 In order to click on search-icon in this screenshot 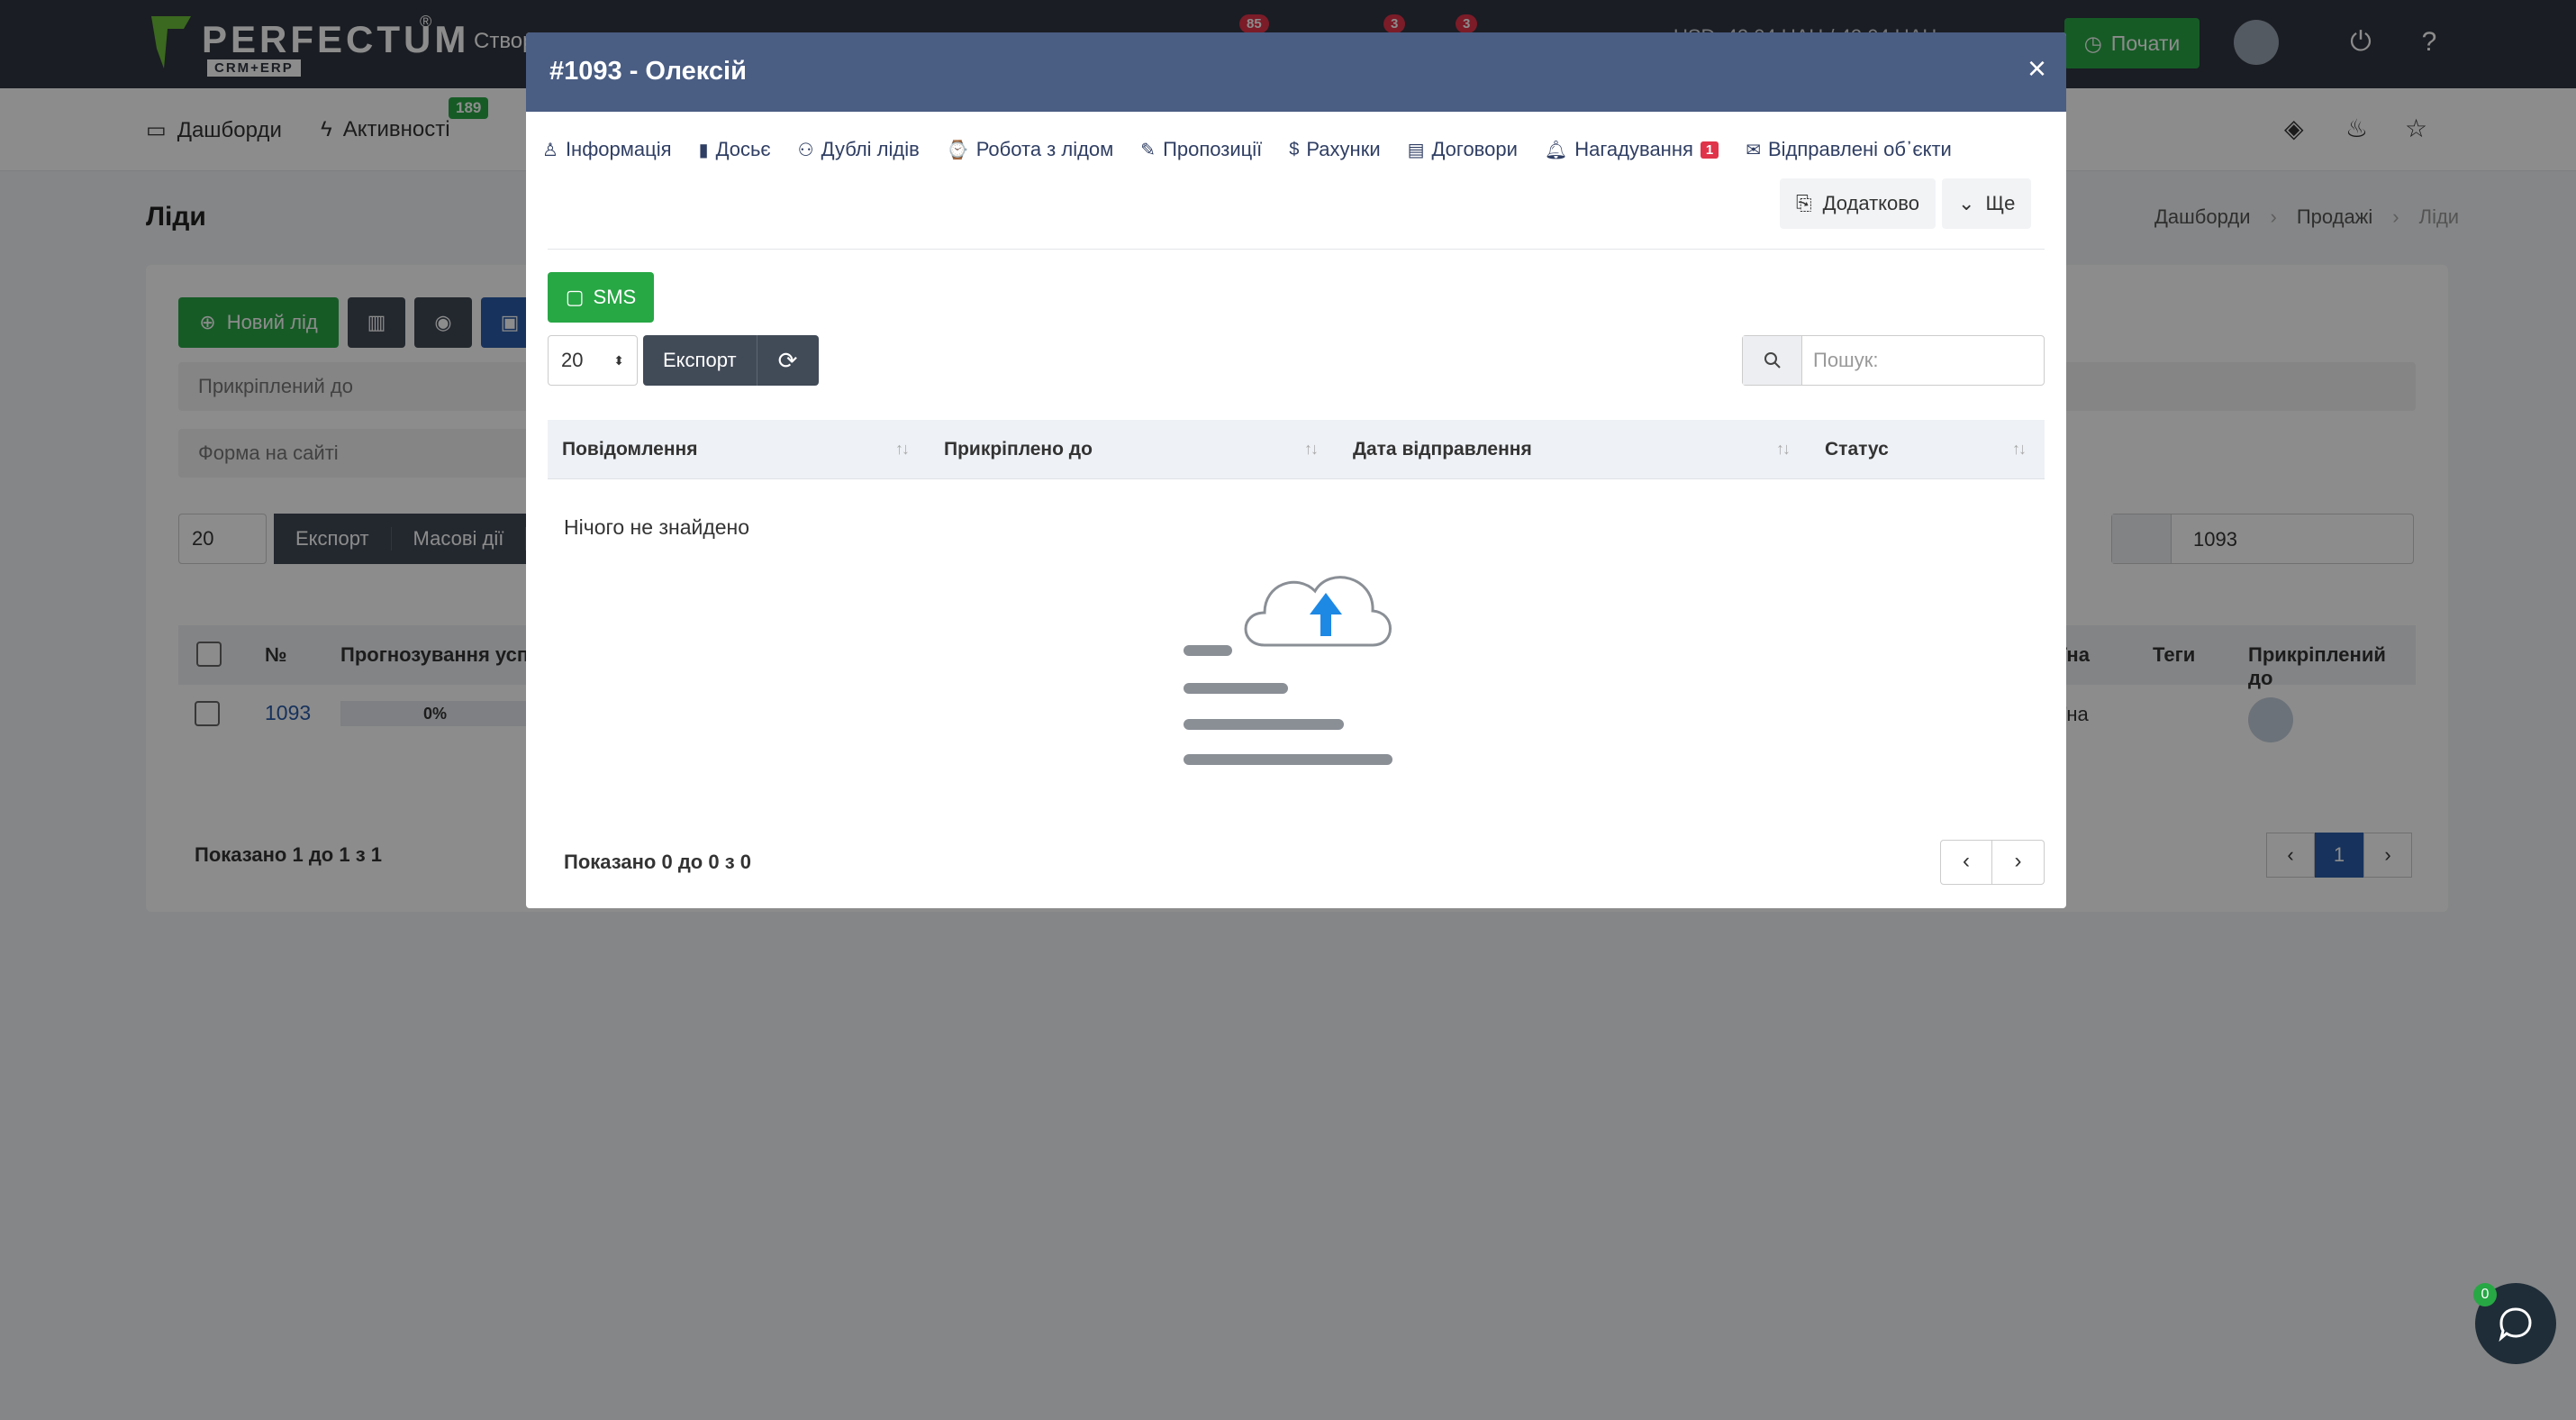, I will do `click(1772, 360)`.